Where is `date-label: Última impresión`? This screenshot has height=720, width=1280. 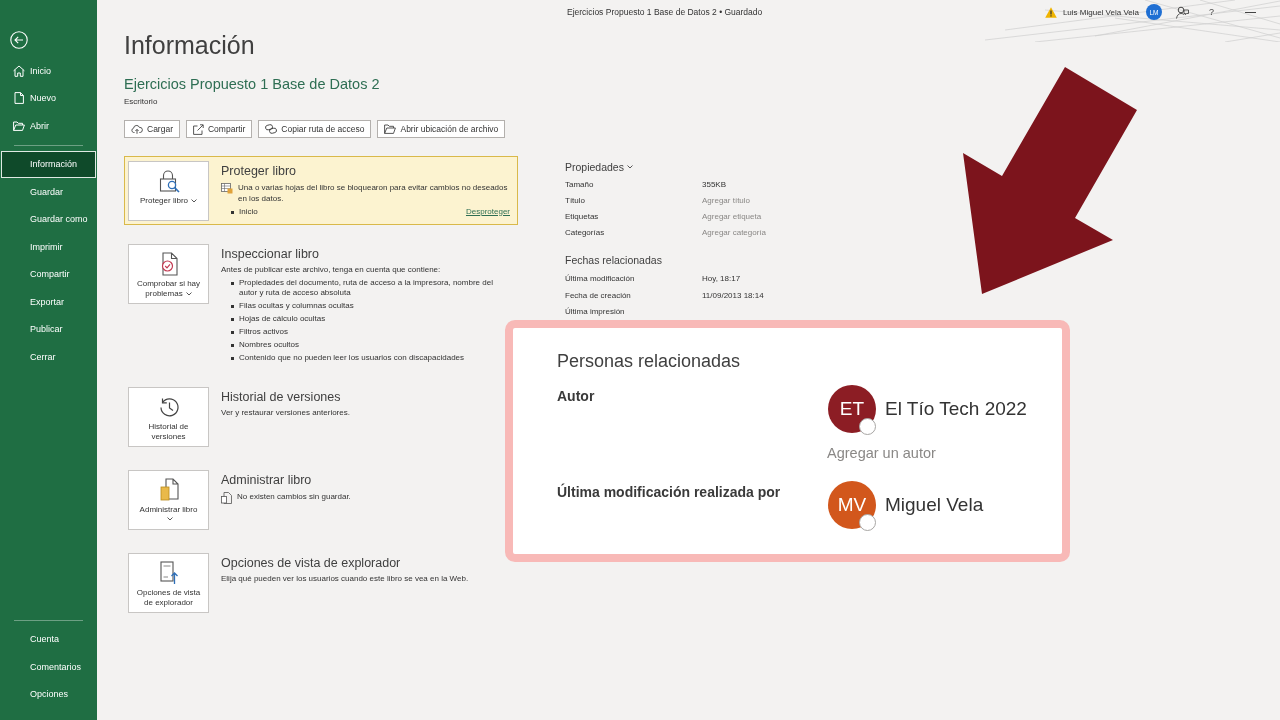 date-label: Última impresión is located at coordinates (595, 312).